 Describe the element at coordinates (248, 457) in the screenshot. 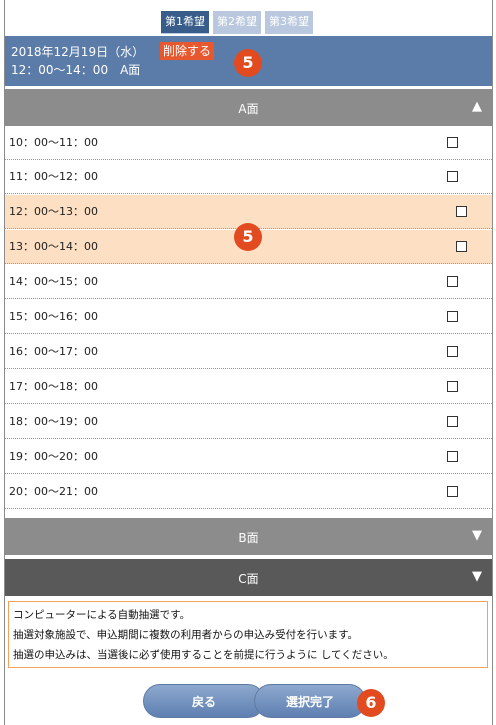

I see `time-slot-row: 19：00～20：00` at that location.